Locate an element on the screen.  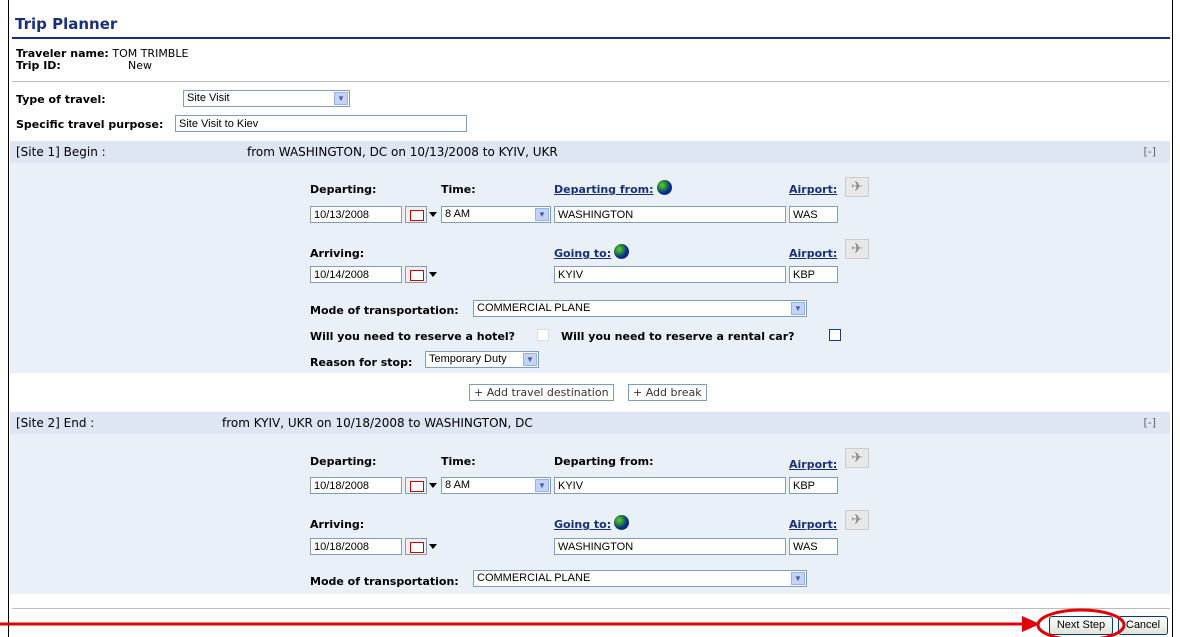
site2-departing-from-label: Departing from: is located at coordinates (604, 461).